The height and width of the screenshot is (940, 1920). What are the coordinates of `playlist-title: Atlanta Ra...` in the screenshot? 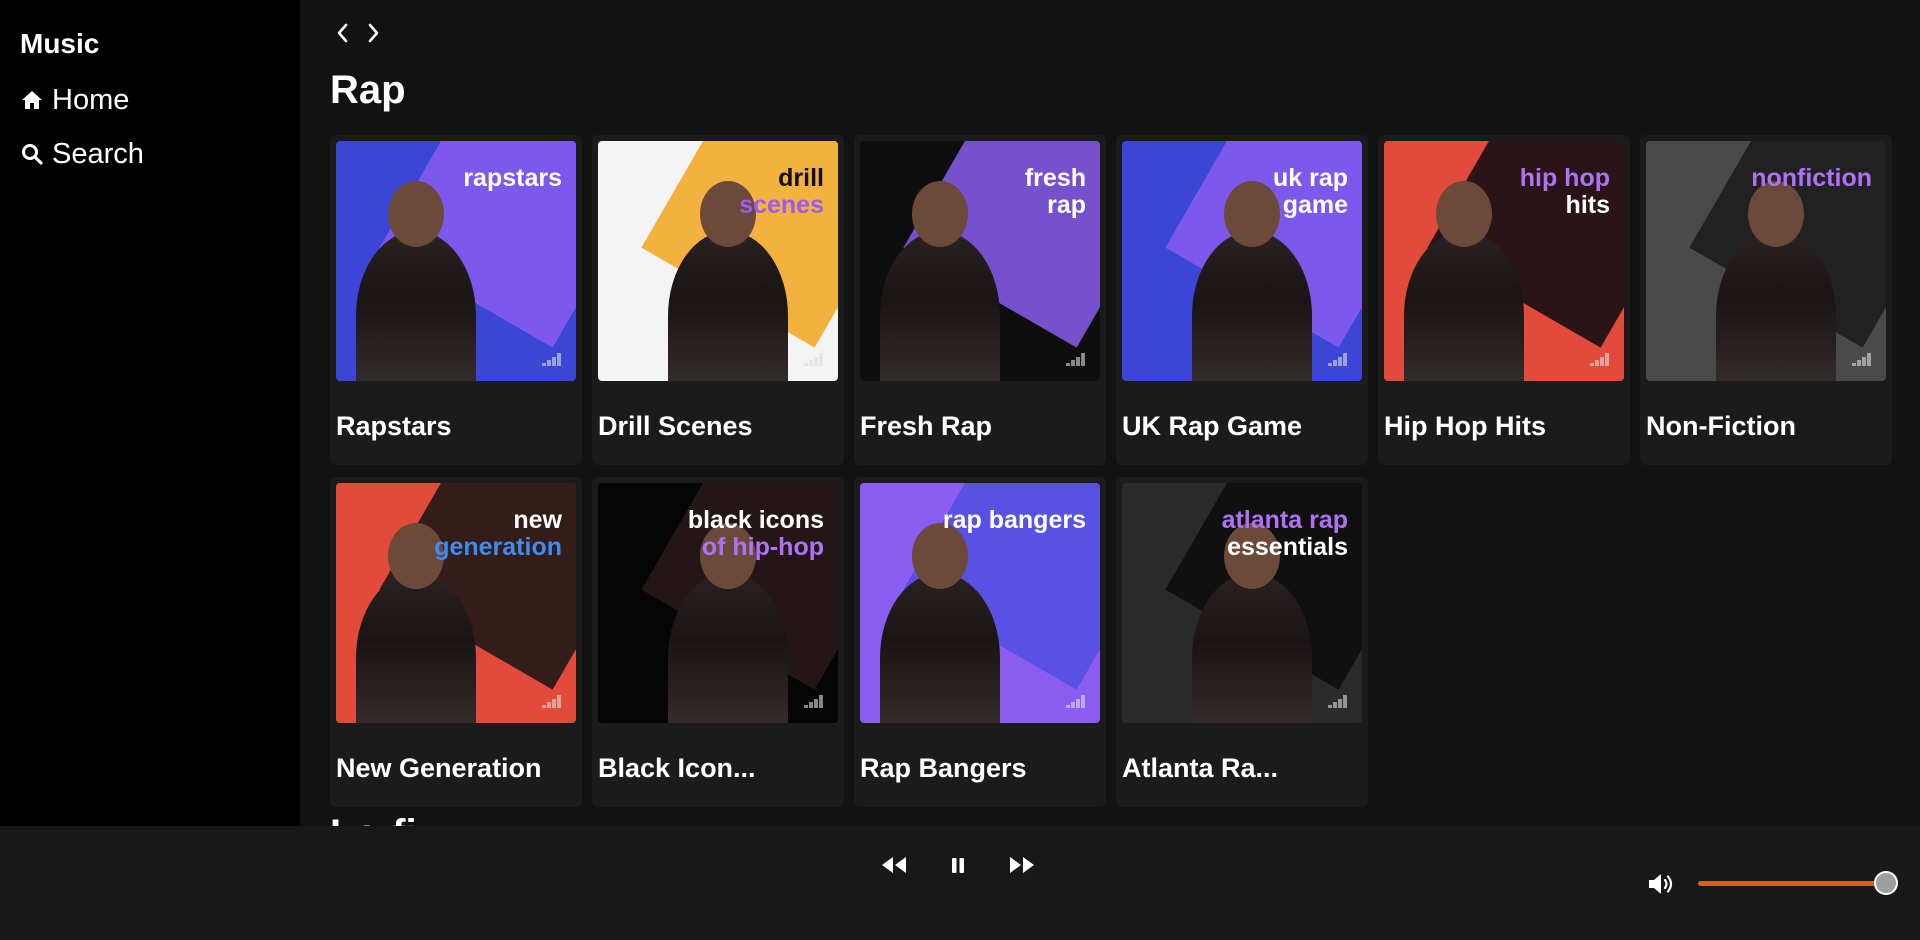 It's located at (1200, 768).